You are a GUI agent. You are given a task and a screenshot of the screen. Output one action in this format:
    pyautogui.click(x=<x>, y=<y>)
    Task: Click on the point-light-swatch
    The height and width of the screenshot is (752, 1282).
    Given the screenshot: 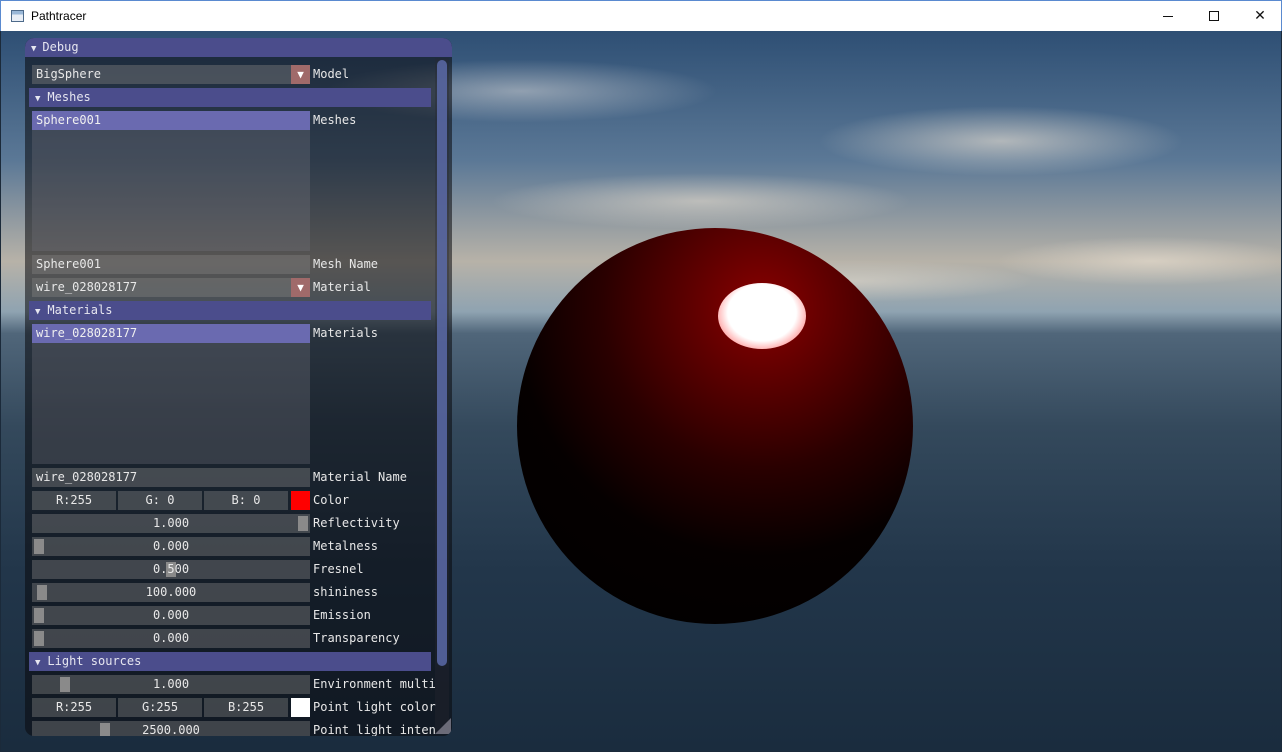 What is the action you would take?
    pyautogui.click(x=300, y=707)
    